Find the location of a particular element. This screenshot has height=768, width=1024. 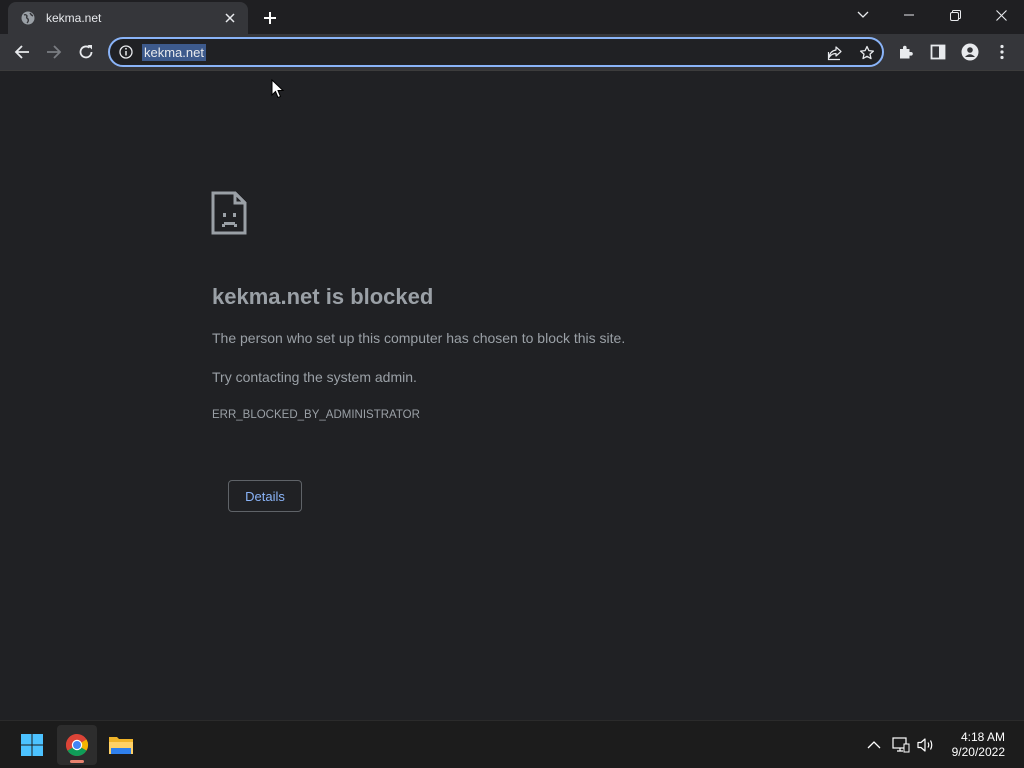

restore-icon is located at coordinates (955, 15).